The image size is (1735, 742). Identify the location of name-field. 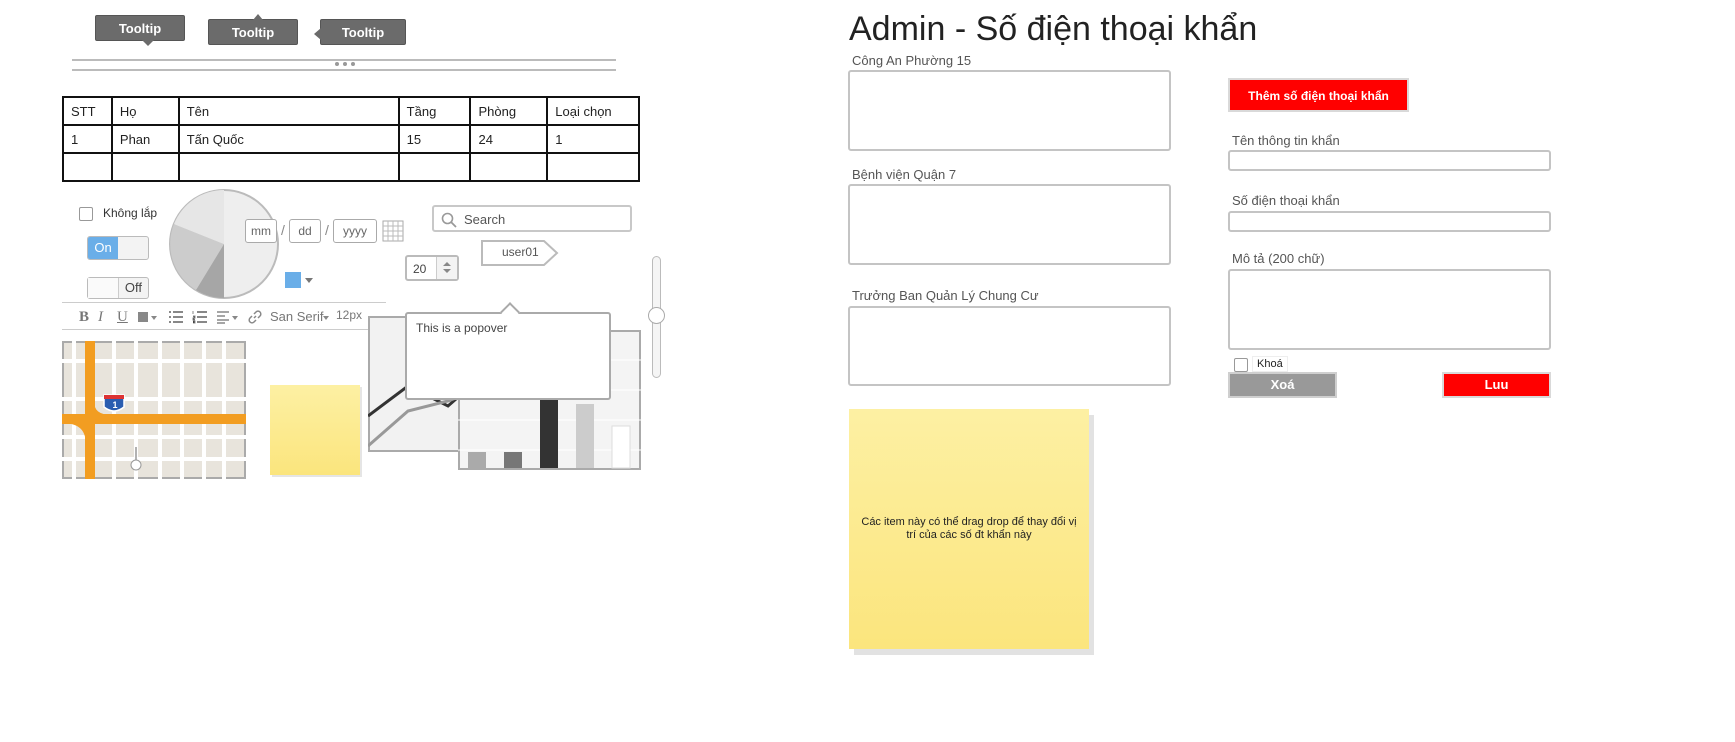
(1389, 160).